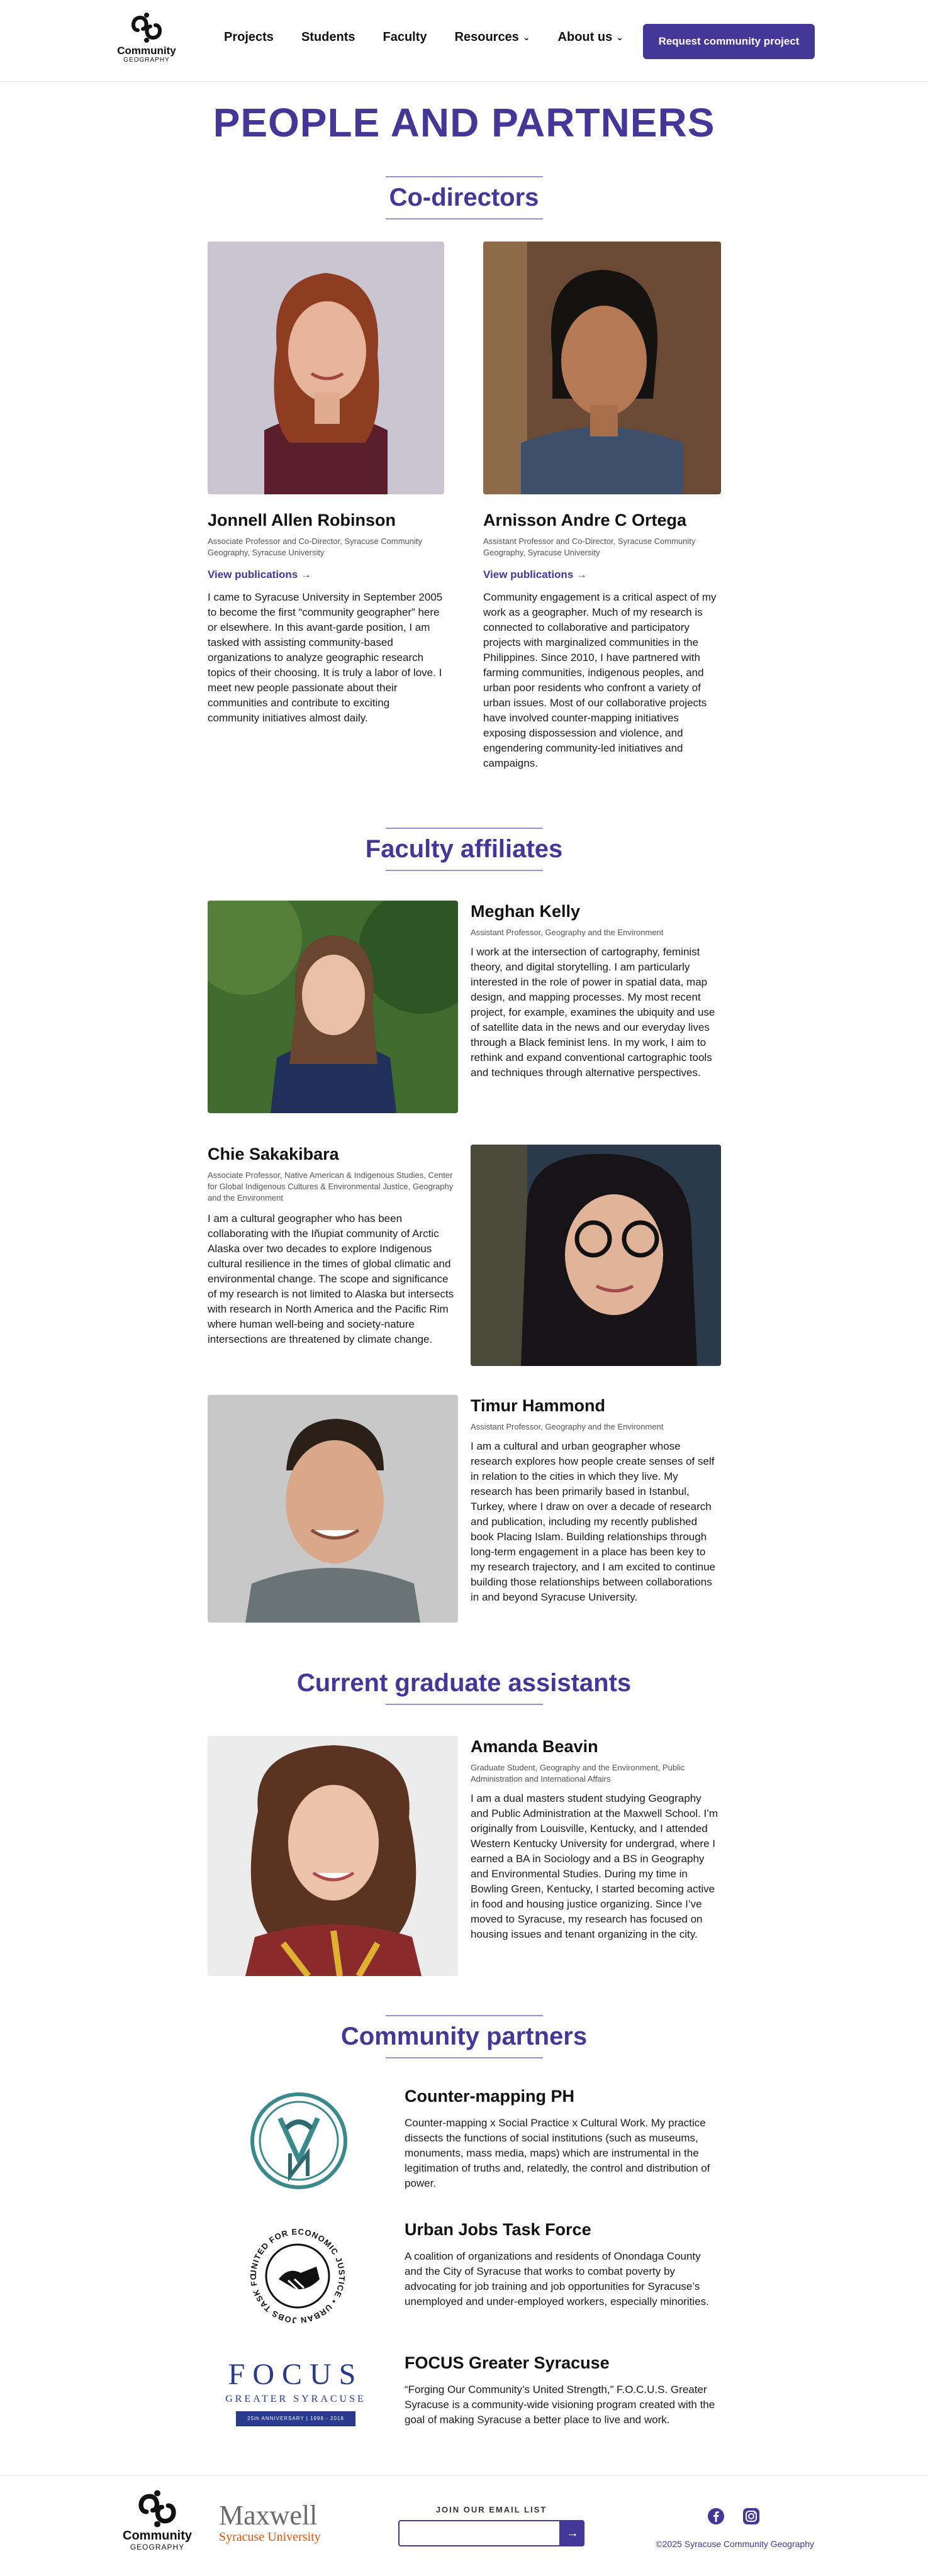 The image size is (928, 2576). Describe the element at coordinates (333, 1856) in the screenshot. I see `portrait-amanda-beavin` at that location.